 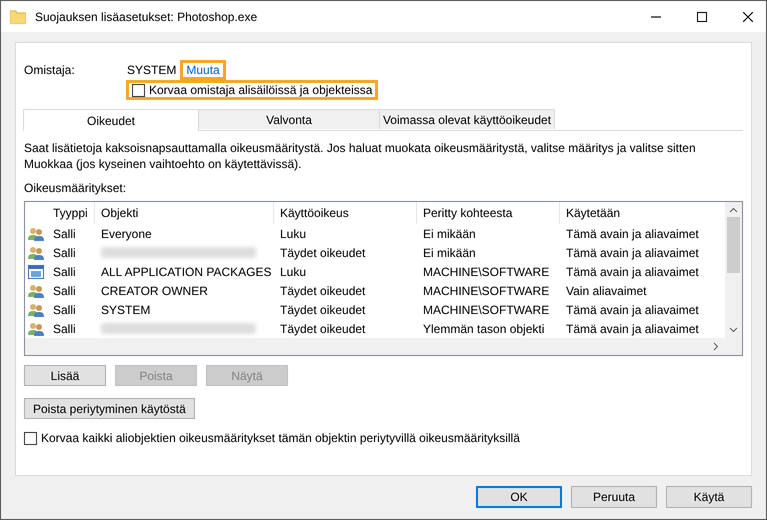 What do you see at coordinates (606, 291) in the screenshot?
I see `table-cell-text: Vain aliavaimet` at bounding box center [606, 291].